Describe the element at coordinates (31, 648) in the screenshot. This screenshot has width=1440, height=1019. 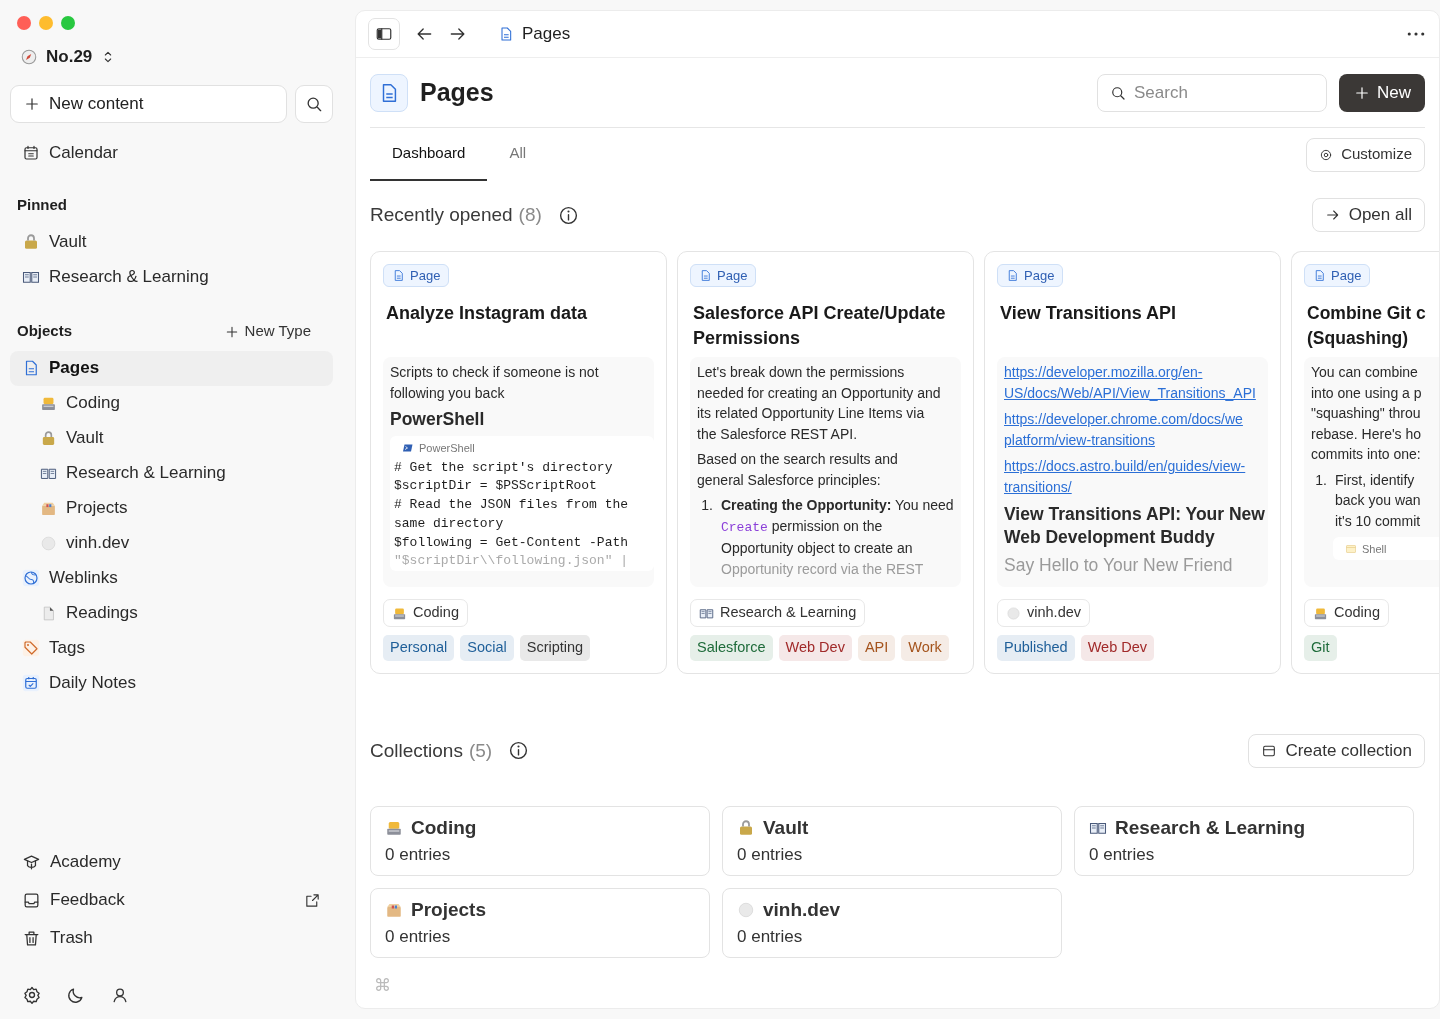
I see `tag-icon` at that location.